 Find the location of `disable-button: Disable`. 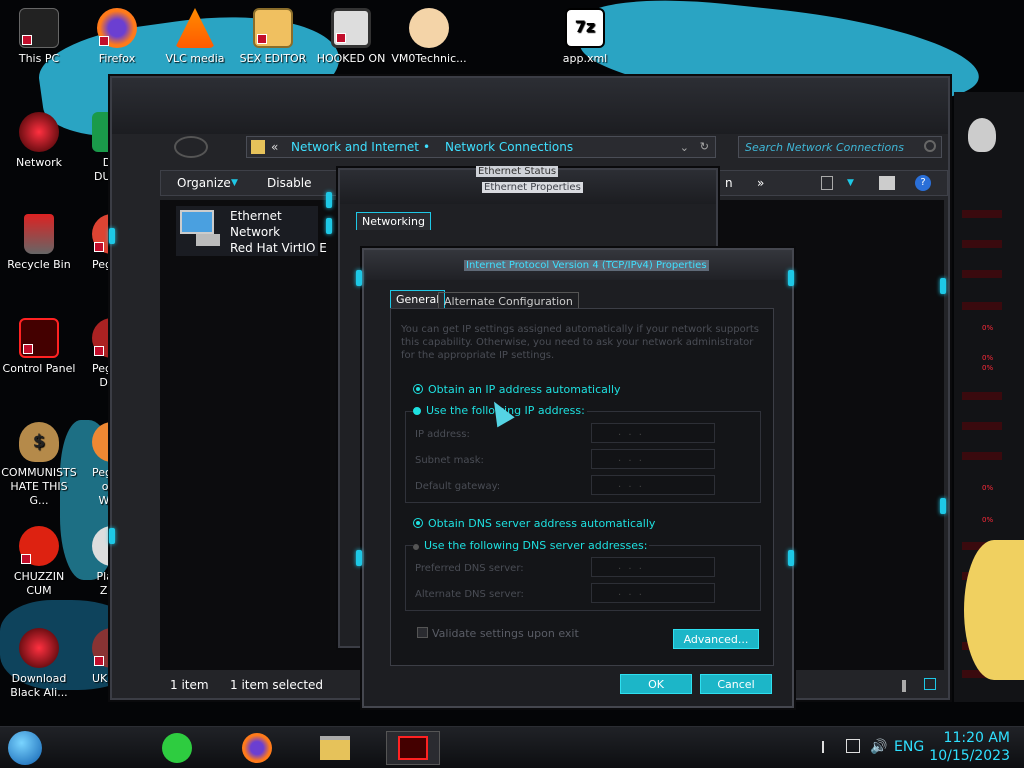

disable-button: Disable is located at coordinates (289, 183).